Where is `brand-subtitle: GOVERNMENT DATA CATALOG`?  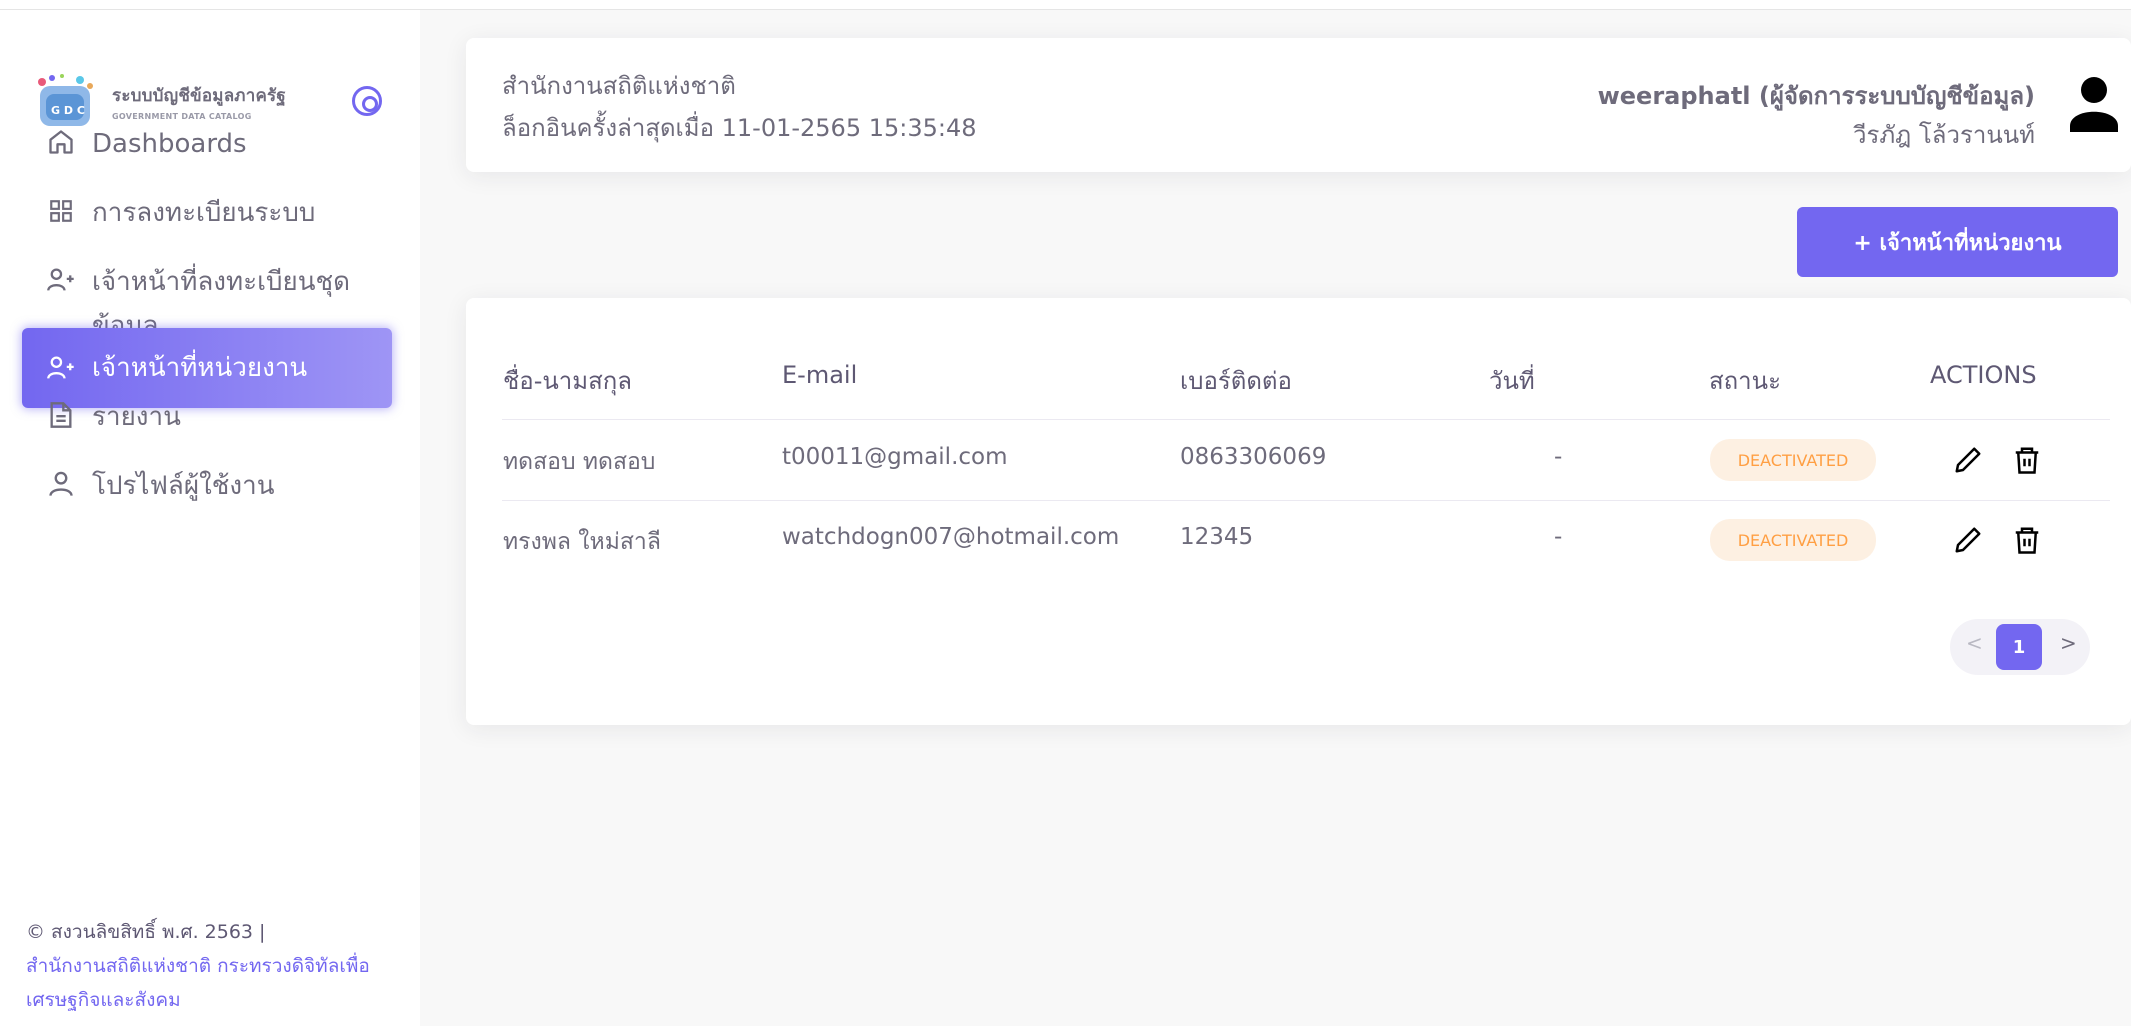 brand-subtitle: GOVERNMENT DATA CATALOG is located at coordinates (182, 116).